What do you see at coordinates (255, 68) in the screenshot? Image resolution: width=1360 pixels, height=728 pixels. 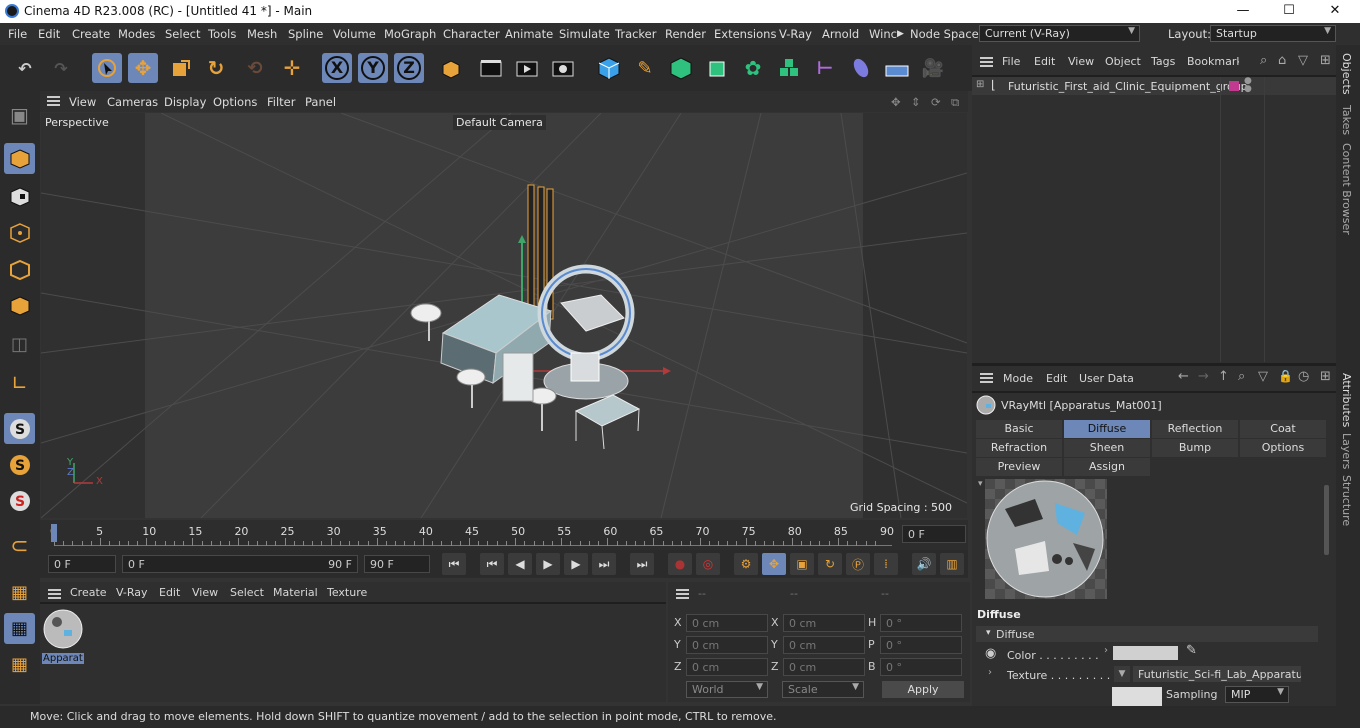 I see `recent-tools-icon: ⟲` at bounding box center [255, 68].